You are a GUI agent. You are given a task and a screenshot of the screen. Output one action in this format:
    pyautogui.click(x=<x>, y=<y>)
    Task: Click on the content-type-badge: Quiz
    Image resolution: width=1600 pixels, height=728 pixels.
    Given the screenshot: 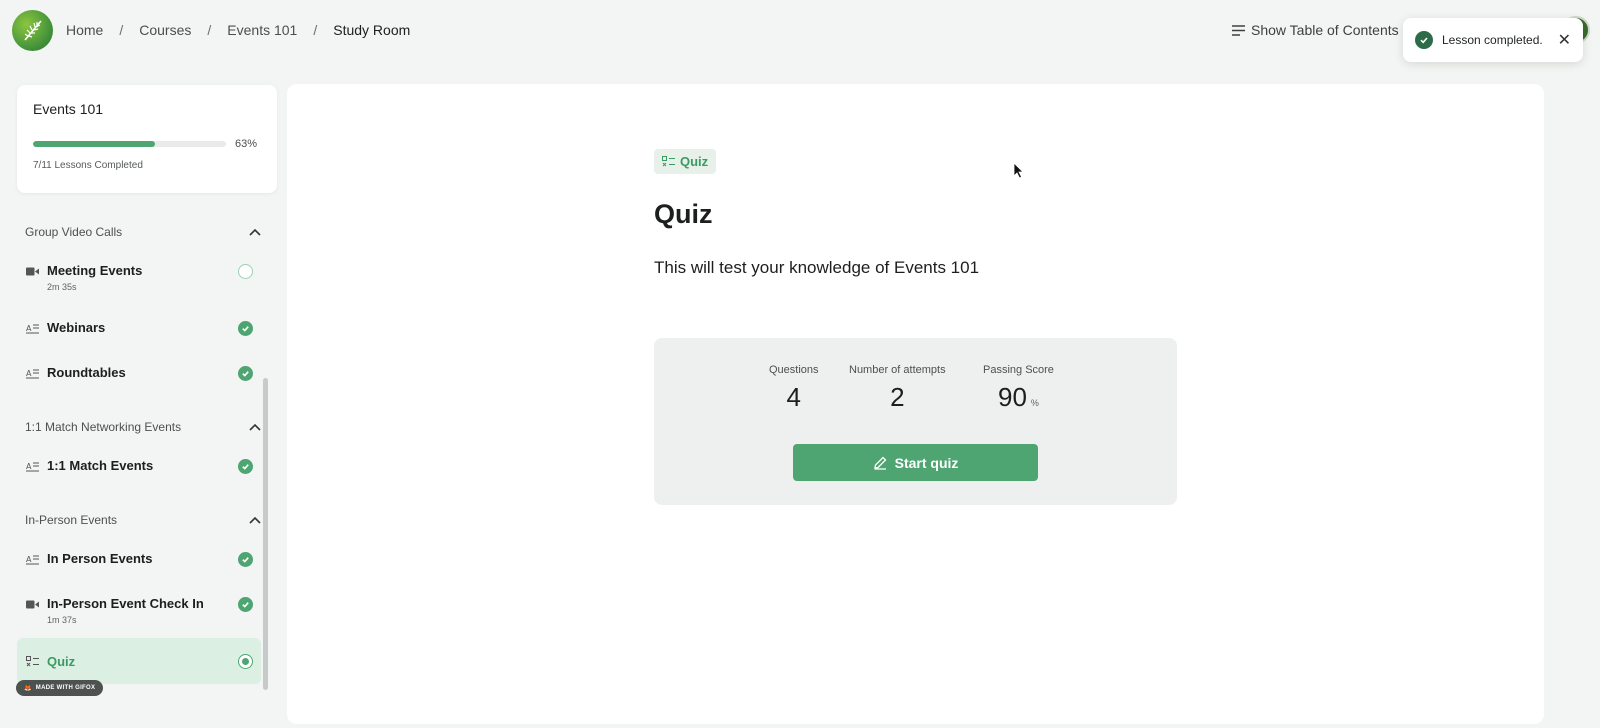 What is the action you would take?
    pyautogui.click(x=685, y=161)
    